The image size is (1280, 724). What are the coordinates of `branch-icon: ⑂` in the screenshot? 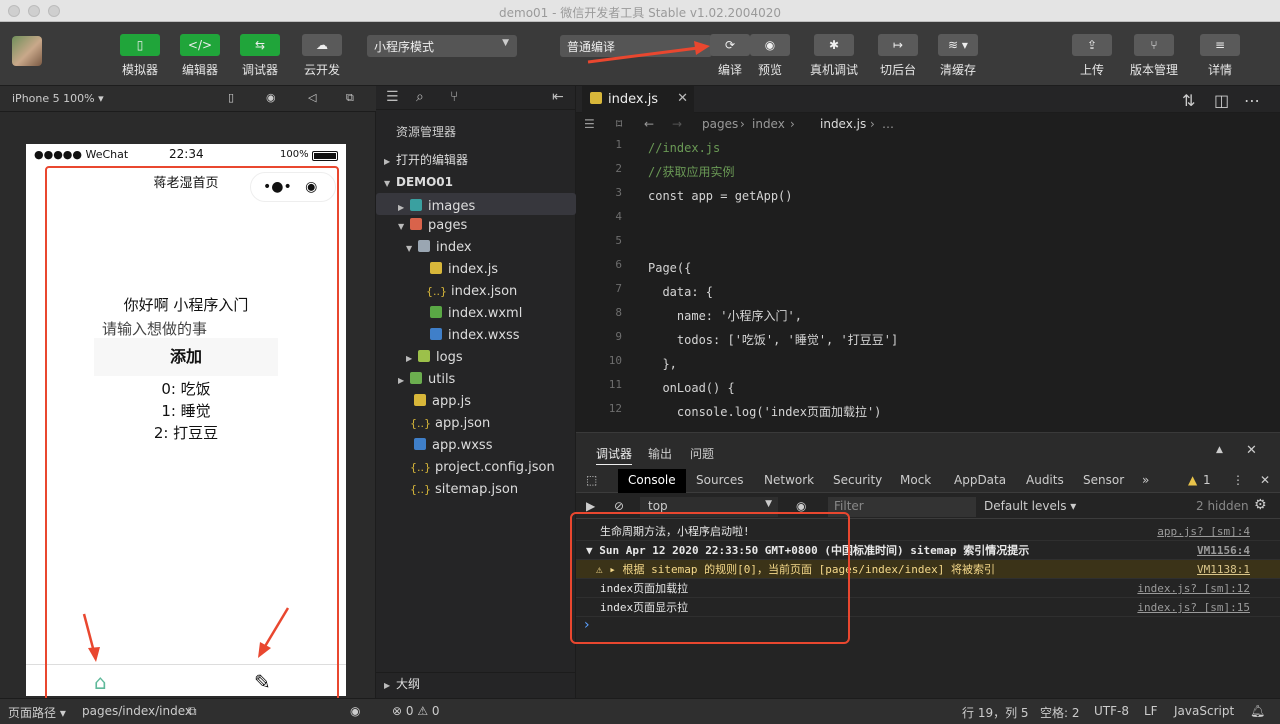 It's located at (454, 97).